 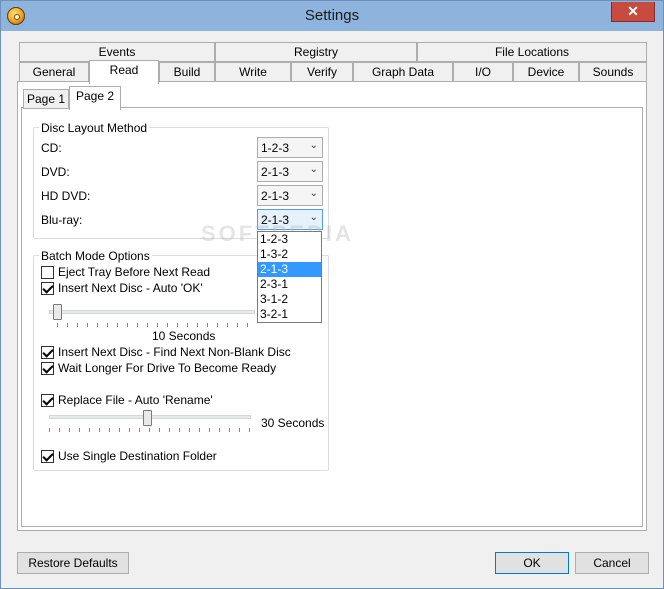 What do you see at coordinates (275, 172) in the screenshot?
I see `dvd-layout-value: 2-1-3` at bounding box center [275, 172].